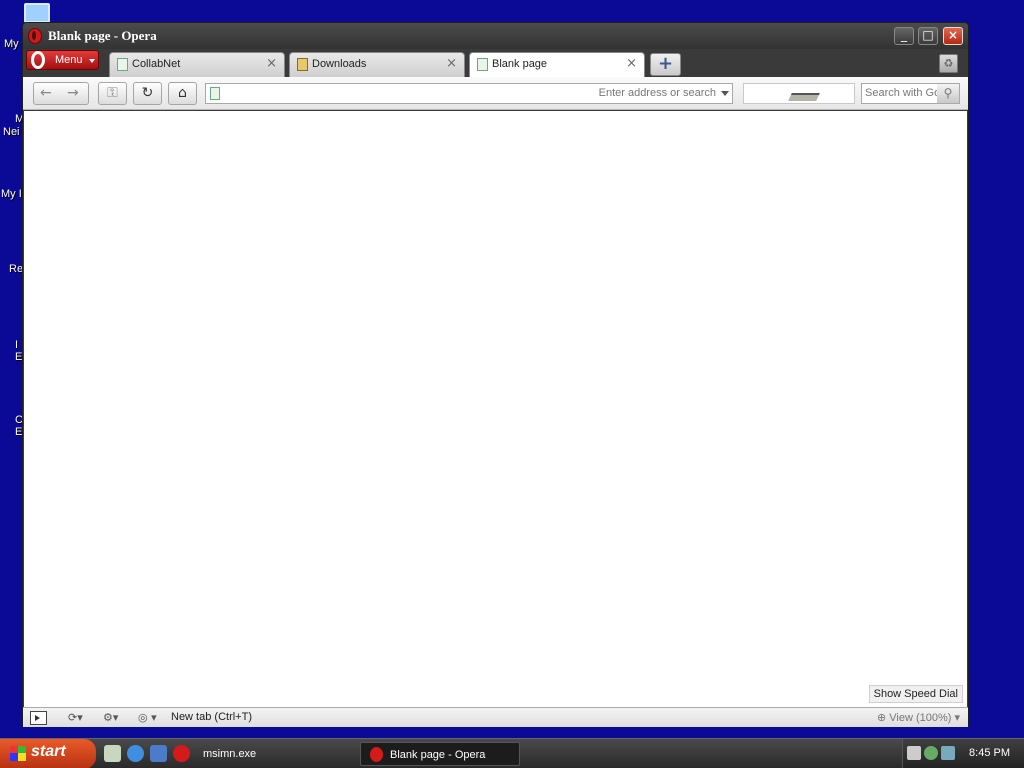 This screenshot has width=1024, height=768. I want to click on zoom-view-control: ⊕ View (100%) ▾, so click(918, 717).